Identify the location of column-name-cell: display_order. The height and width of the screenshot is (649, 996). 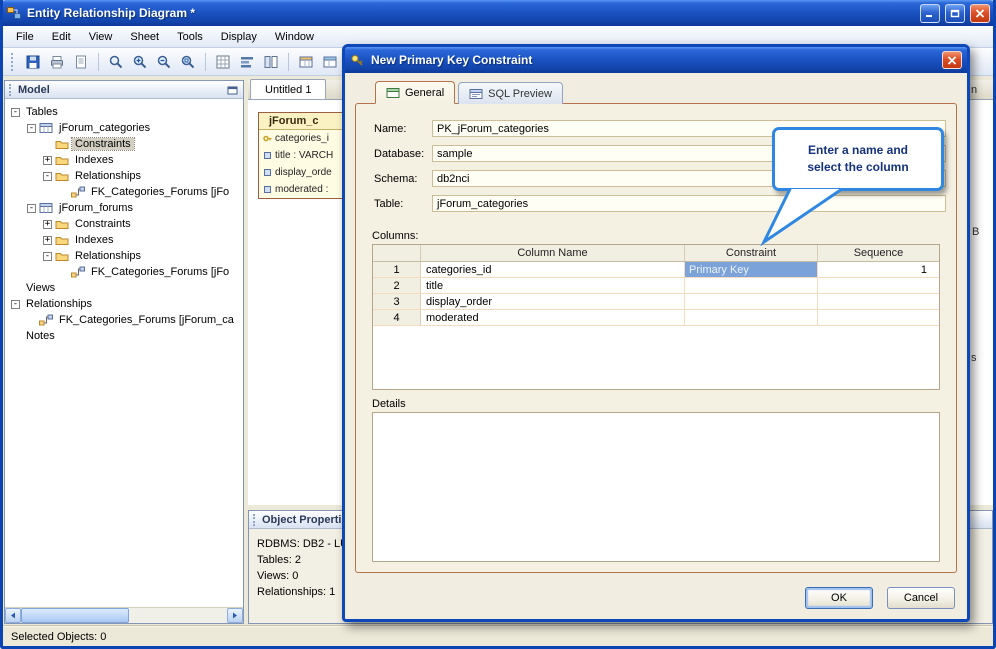
(553, 301).